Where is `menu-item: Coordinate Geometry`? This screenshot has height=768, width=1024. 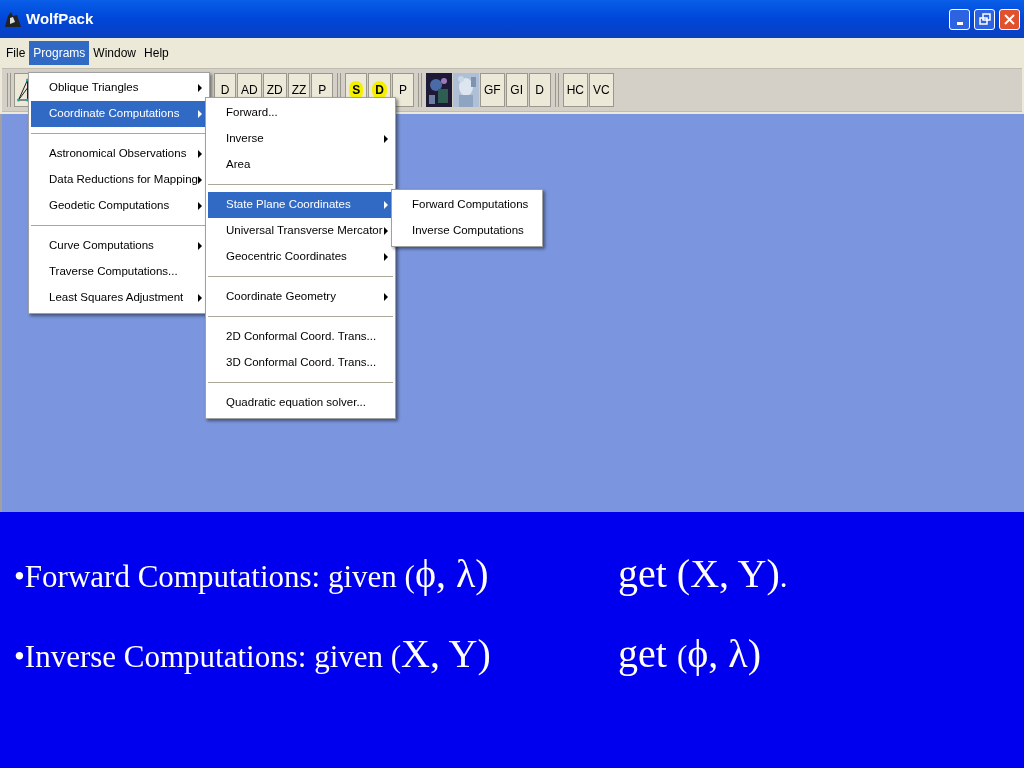
menu-item: Coordinate Geometry is located at coordinates (300, 297).